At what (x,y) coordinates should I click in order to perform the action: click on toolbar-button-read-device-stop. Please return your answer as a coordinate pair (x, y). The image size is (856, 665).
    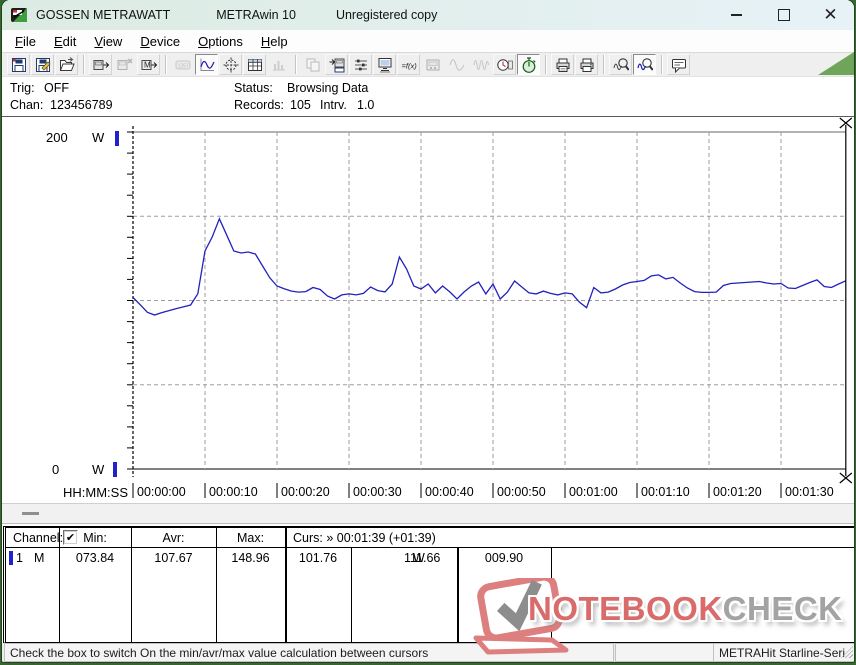
    Looking at the image, I should click on (124, 64).